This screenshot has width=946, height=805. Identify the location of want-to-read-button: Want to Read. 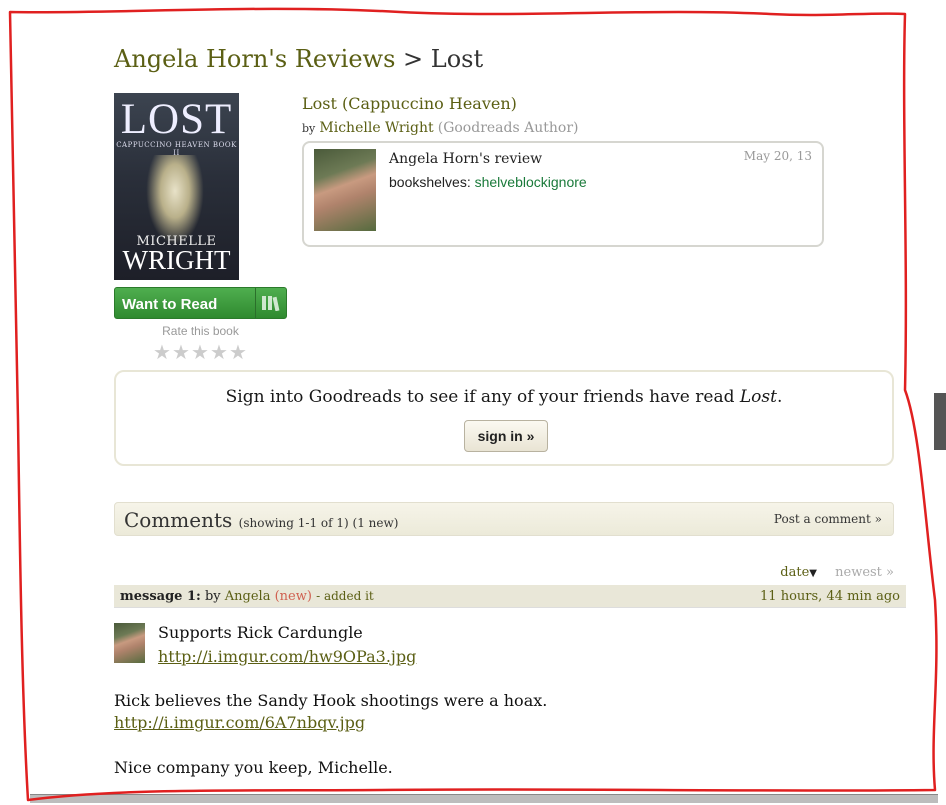
(200, 303).